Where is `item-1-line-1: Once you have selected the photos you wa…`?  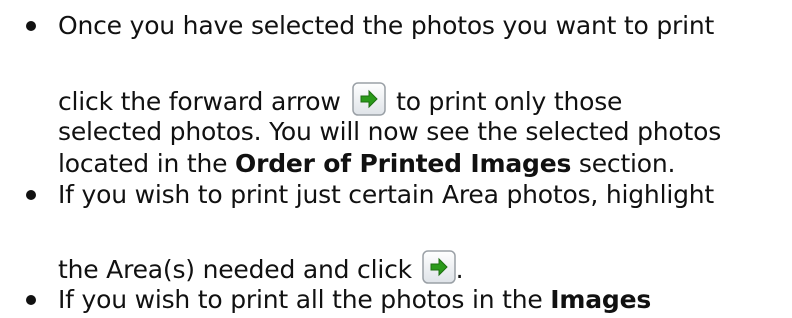 item-1-line-1: Once you have selected the photos you wa… is located at coordinates (386, 26).